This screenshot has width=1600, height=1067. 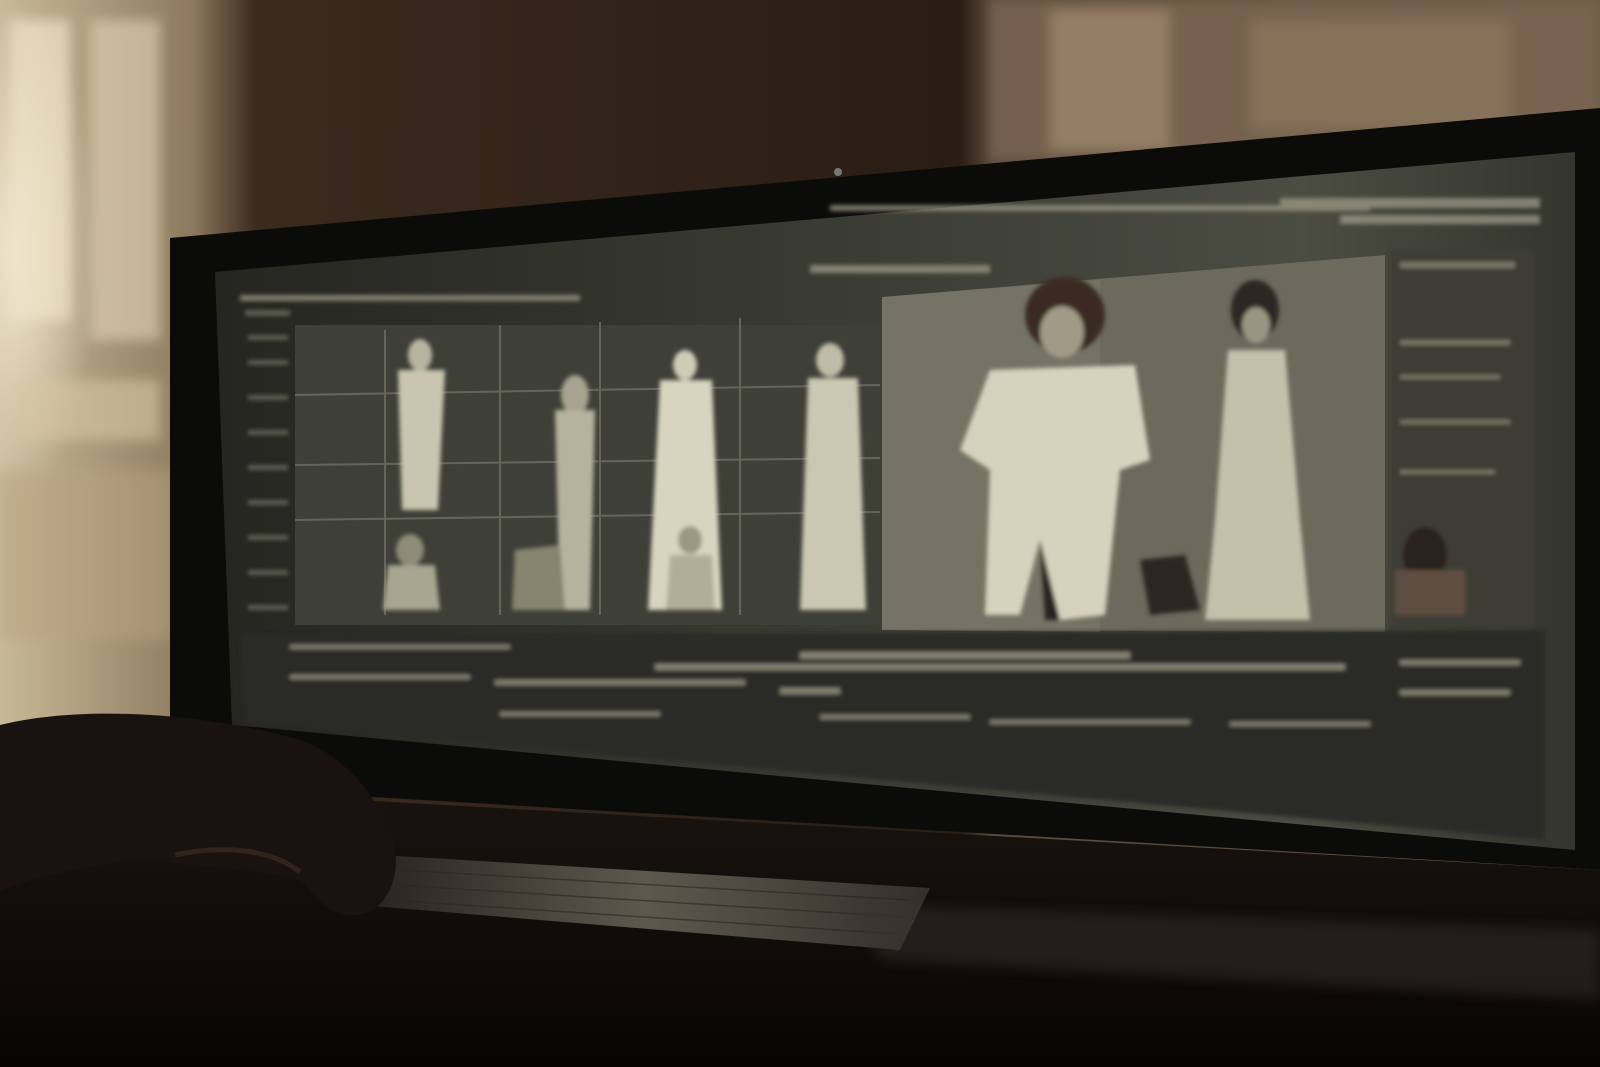 I want to click on main-preview, so click(x=1133, y=443).